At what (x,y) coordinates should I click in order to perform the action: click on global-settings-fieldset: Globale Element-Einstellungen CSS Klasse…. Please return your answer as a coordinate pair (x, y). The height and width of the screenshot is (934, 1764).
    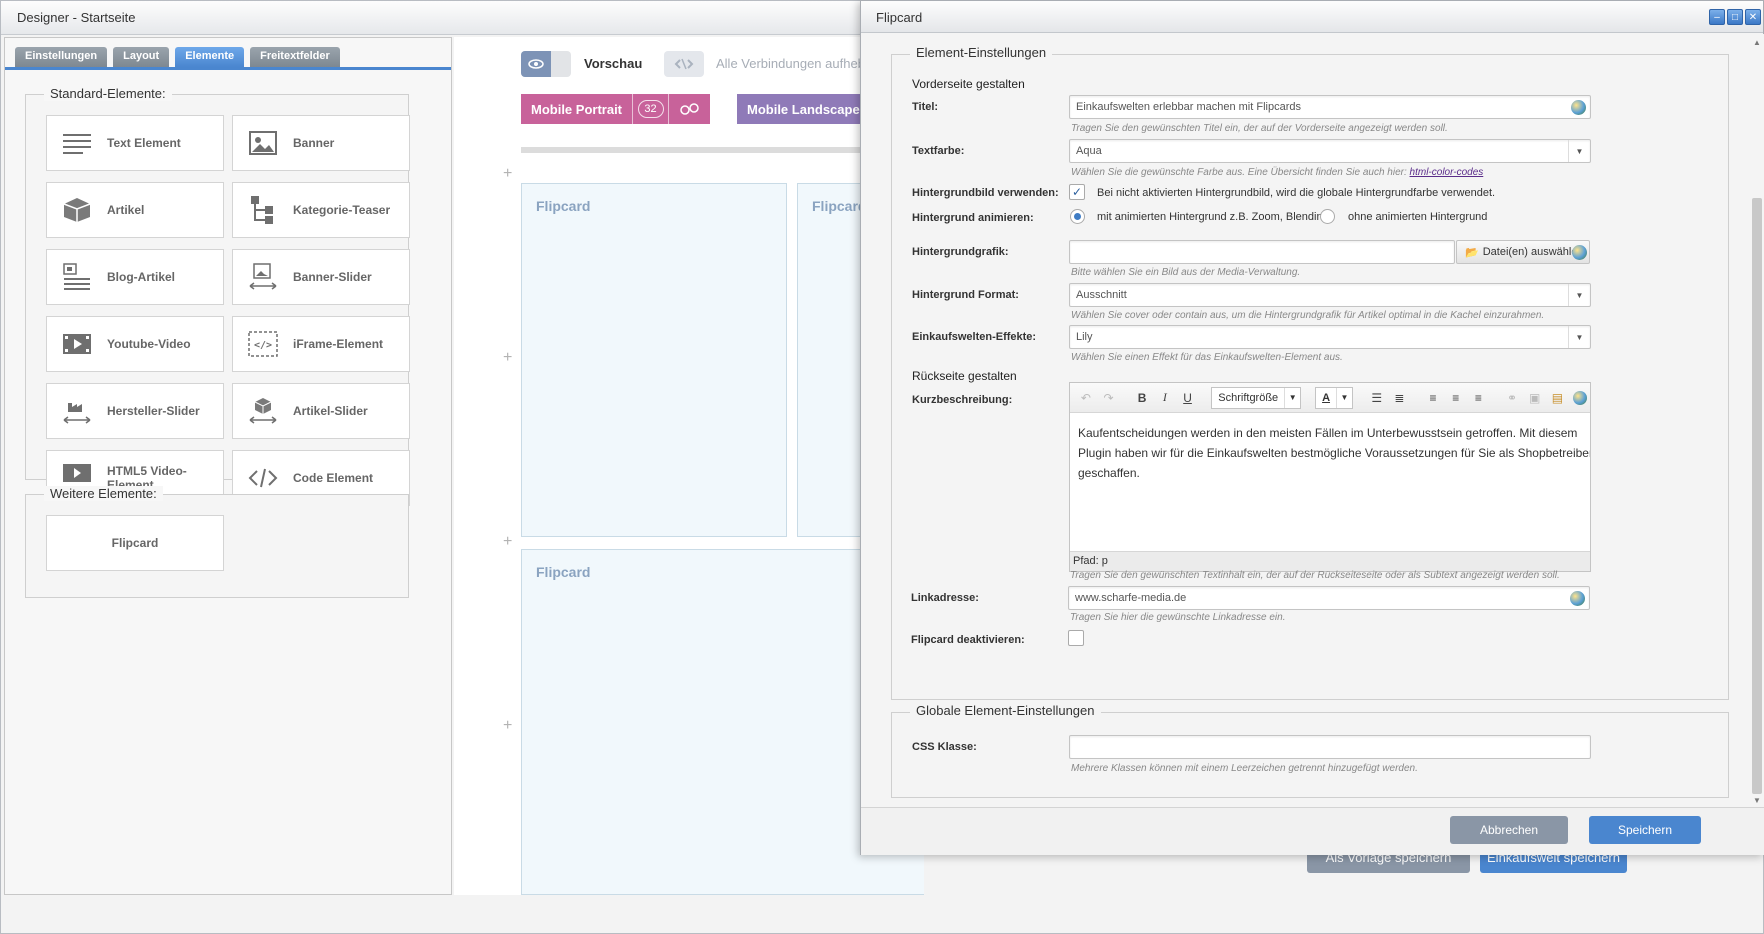
    Looking at the image, I should click on (1310, 750).